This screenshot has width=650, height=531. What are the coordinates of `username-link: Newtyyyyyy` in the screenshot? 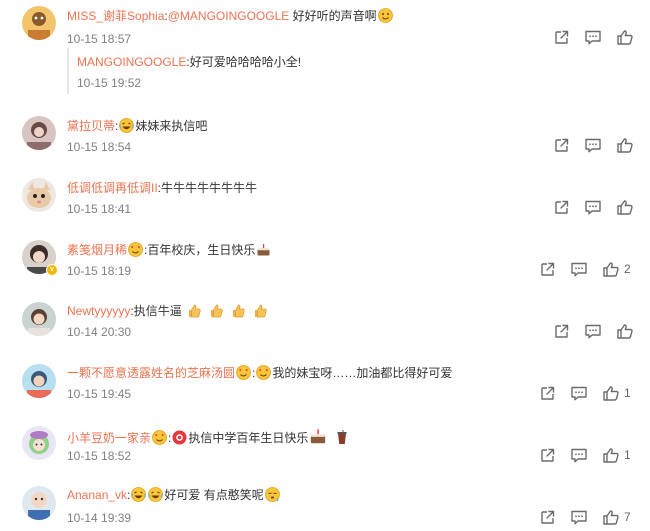 It's located at (98, 311).